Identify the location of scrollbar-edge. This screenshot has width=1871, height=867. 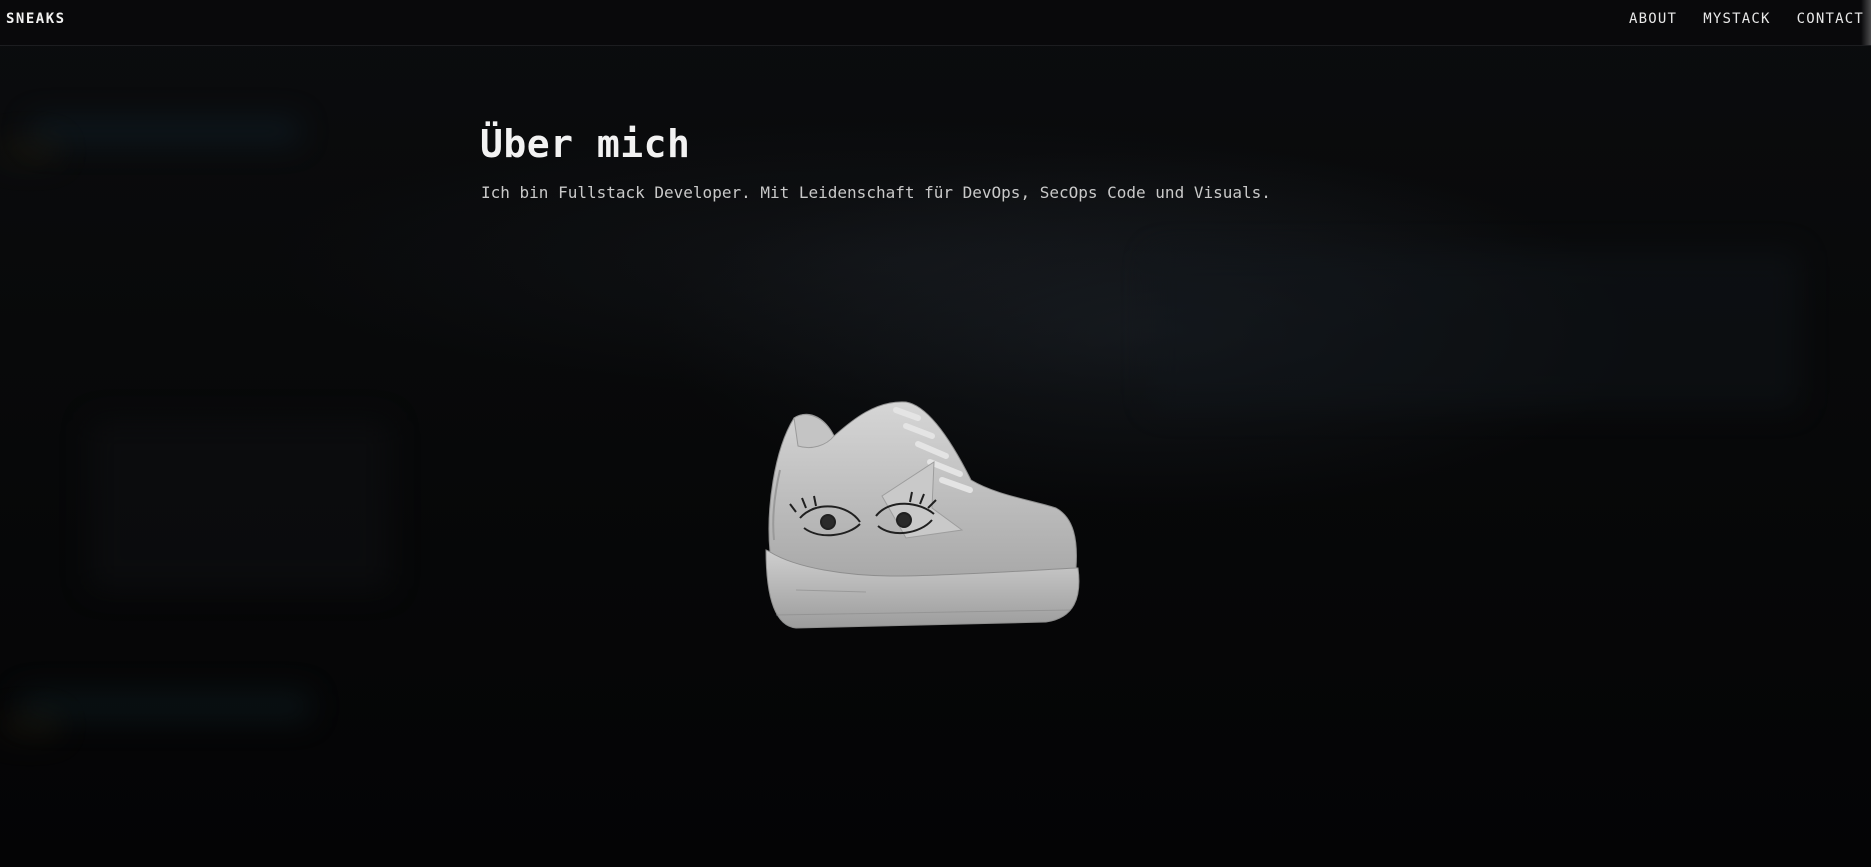
(1866, 22).